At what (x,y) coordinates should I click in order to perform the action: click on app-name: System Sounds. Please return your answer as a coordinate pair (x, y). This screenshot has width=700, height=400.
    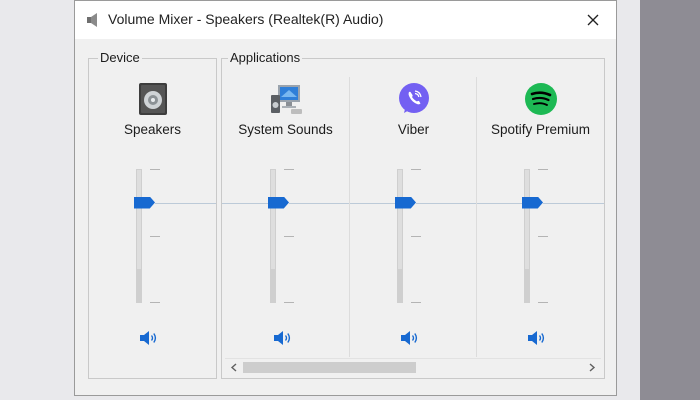
    Looking at the image, I should click on (285, 129).